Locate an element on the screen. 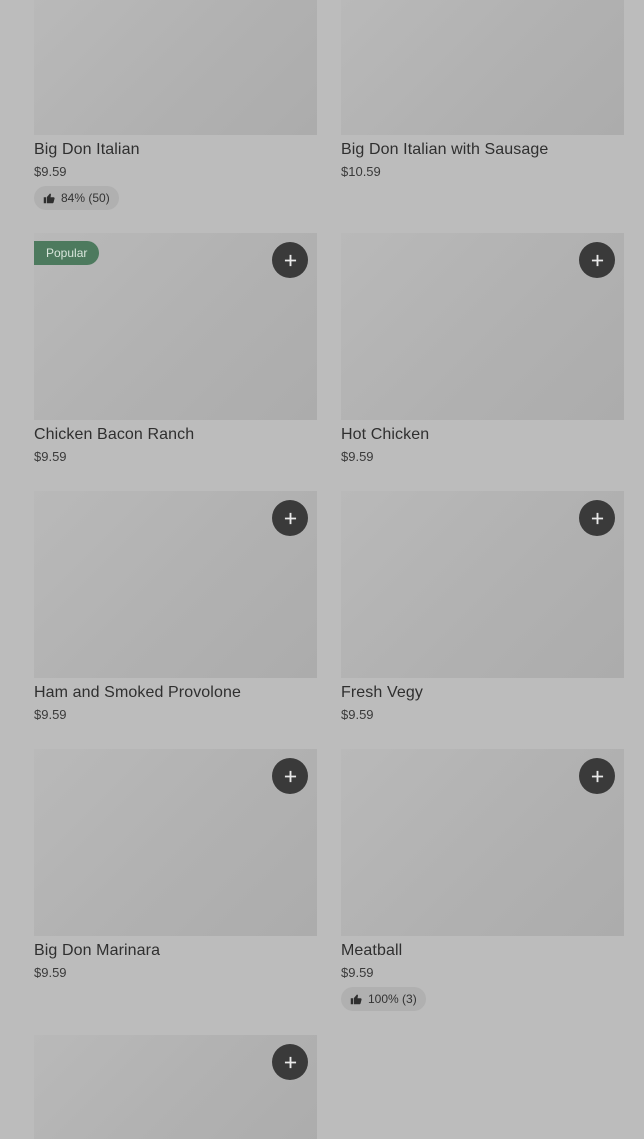 Image resolution: width=644 pixels, height=1139 pixels. popular-badge: Popular is located at coordinates (67, 253).